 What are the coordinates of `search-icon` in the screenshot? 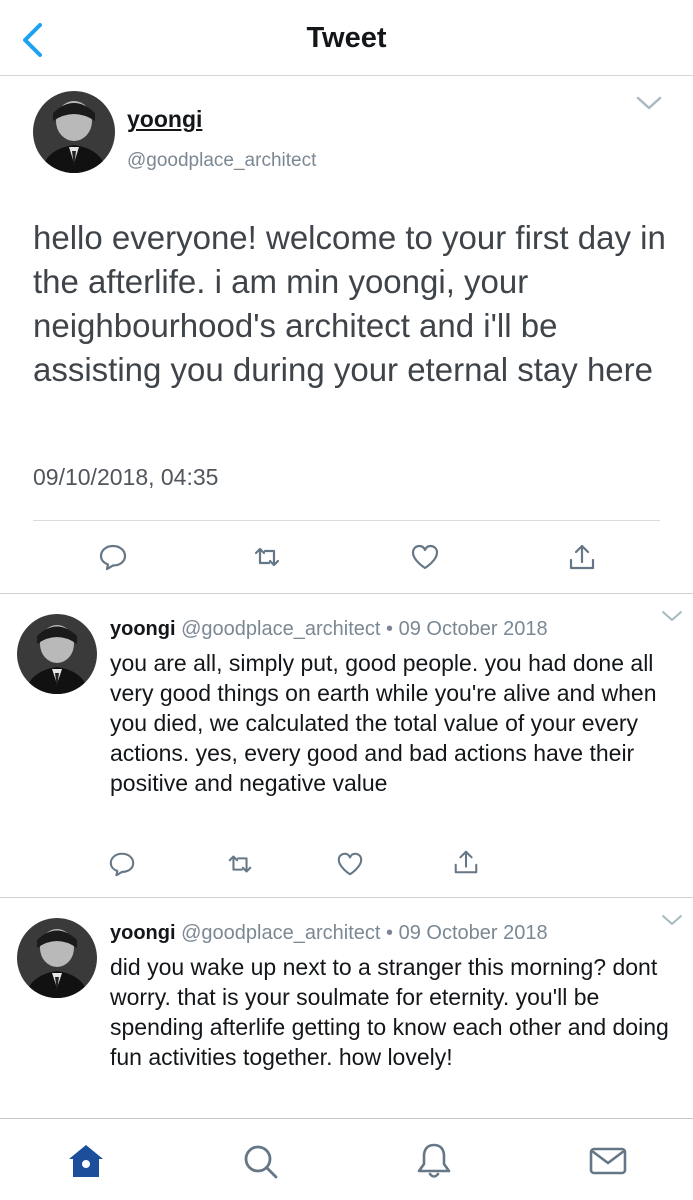 It's located at (260, 1161).